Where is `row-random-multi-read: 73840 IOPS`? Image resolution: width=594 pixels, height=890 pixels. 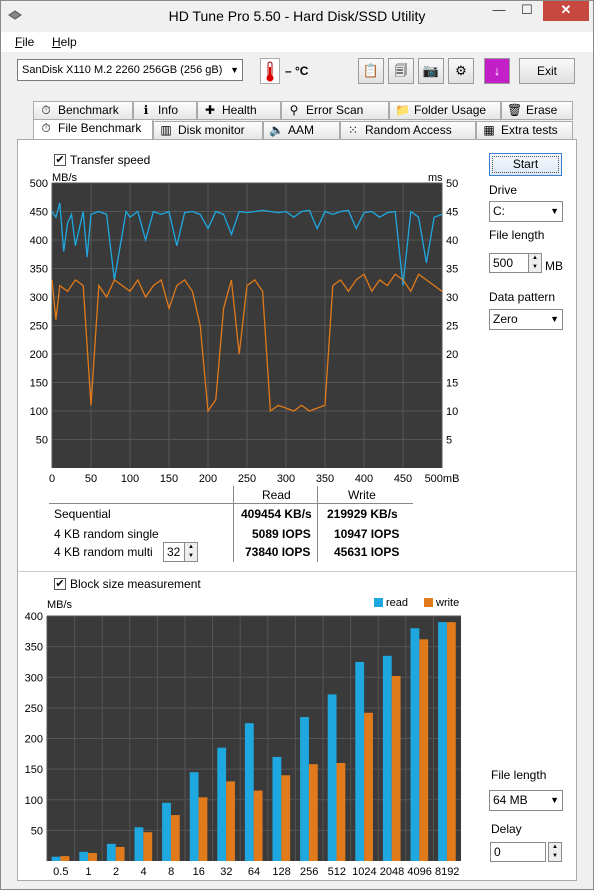 row-random-multi-read: 73840 IOPS is located at coordinates (278, 552).